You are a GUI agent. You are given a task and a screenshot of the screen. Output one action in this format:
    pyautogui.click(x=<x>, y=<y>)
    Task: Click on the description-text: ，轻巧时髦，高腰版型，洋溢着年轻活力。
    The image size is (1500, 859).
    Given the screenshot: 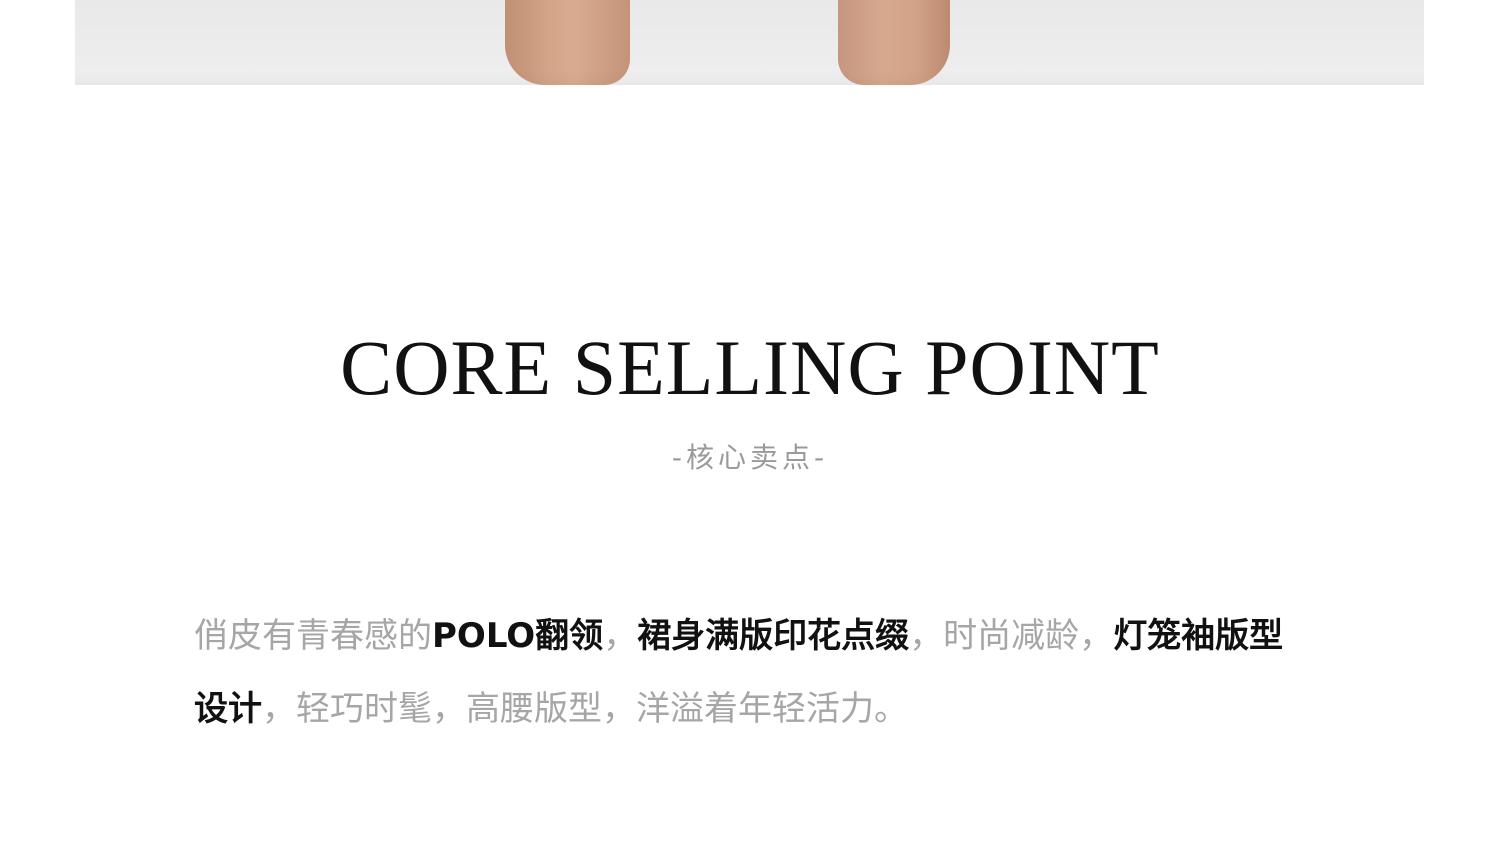 What is the action you would take?
    pyautogui.click(x=585, y=709)
    